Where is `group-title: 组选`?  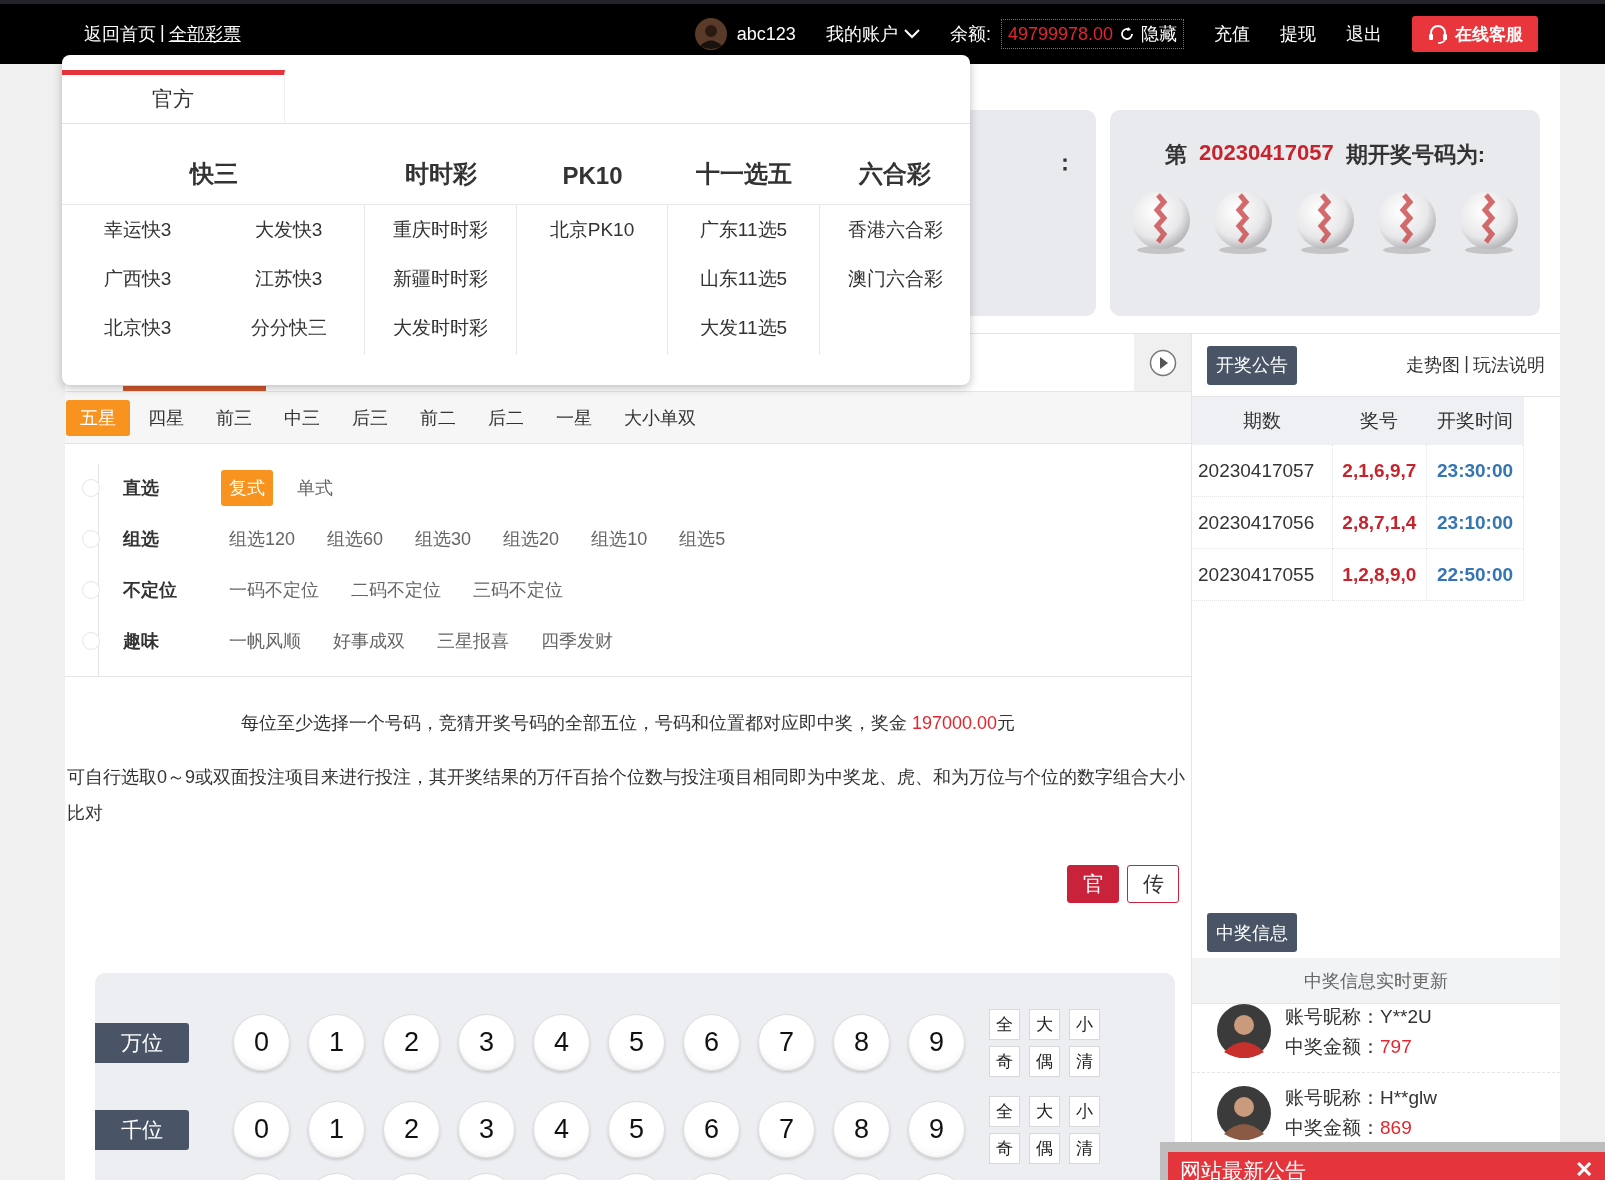 group-title: 组选 is located at coordinates (141, 539).